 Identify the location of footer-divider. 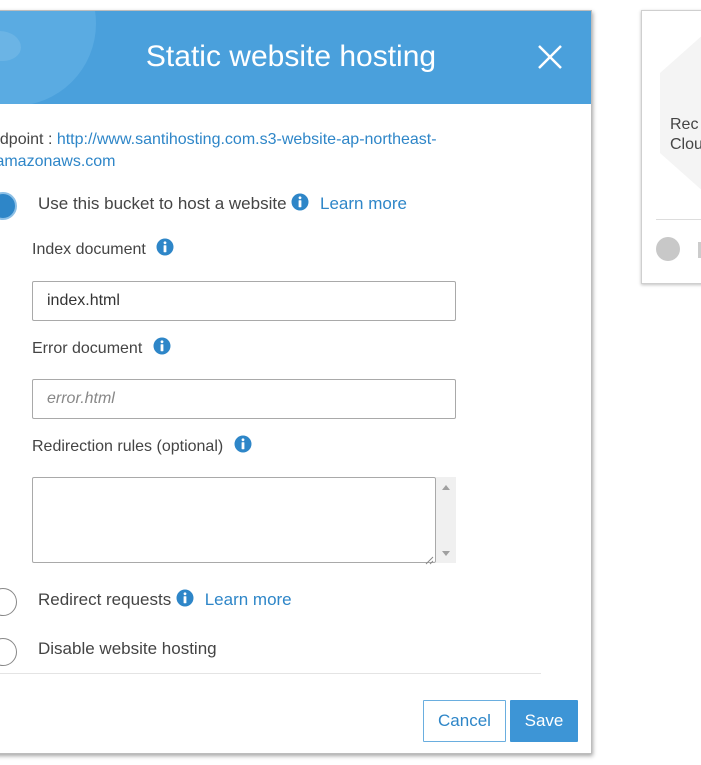
(270, 673).